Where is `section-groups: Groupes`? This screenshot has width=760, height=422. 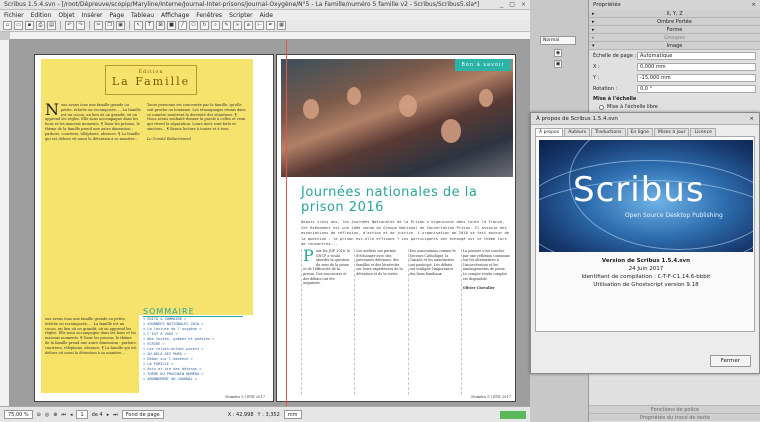
section-groups: Groupes is located at coordinates (674, 38).